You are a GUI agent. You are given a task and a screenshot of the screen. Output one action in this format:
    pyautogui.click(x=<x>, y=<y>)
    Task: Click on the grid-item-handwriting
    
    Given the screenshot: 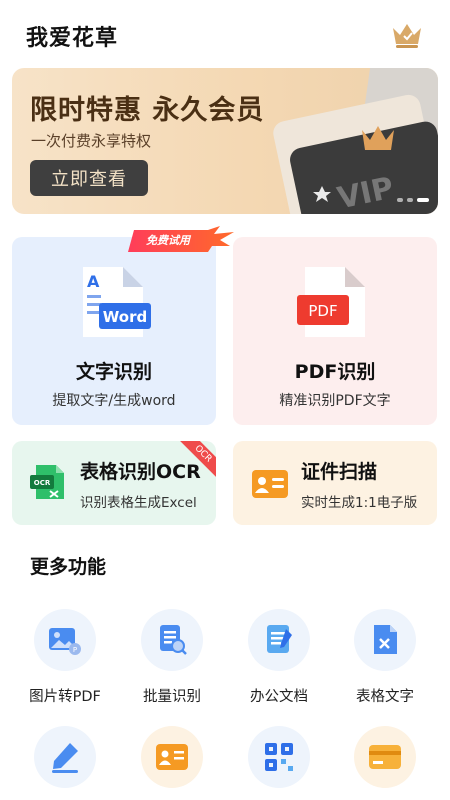 What is the action you would take?
    pyautogui.click(x=65, y=757)
    